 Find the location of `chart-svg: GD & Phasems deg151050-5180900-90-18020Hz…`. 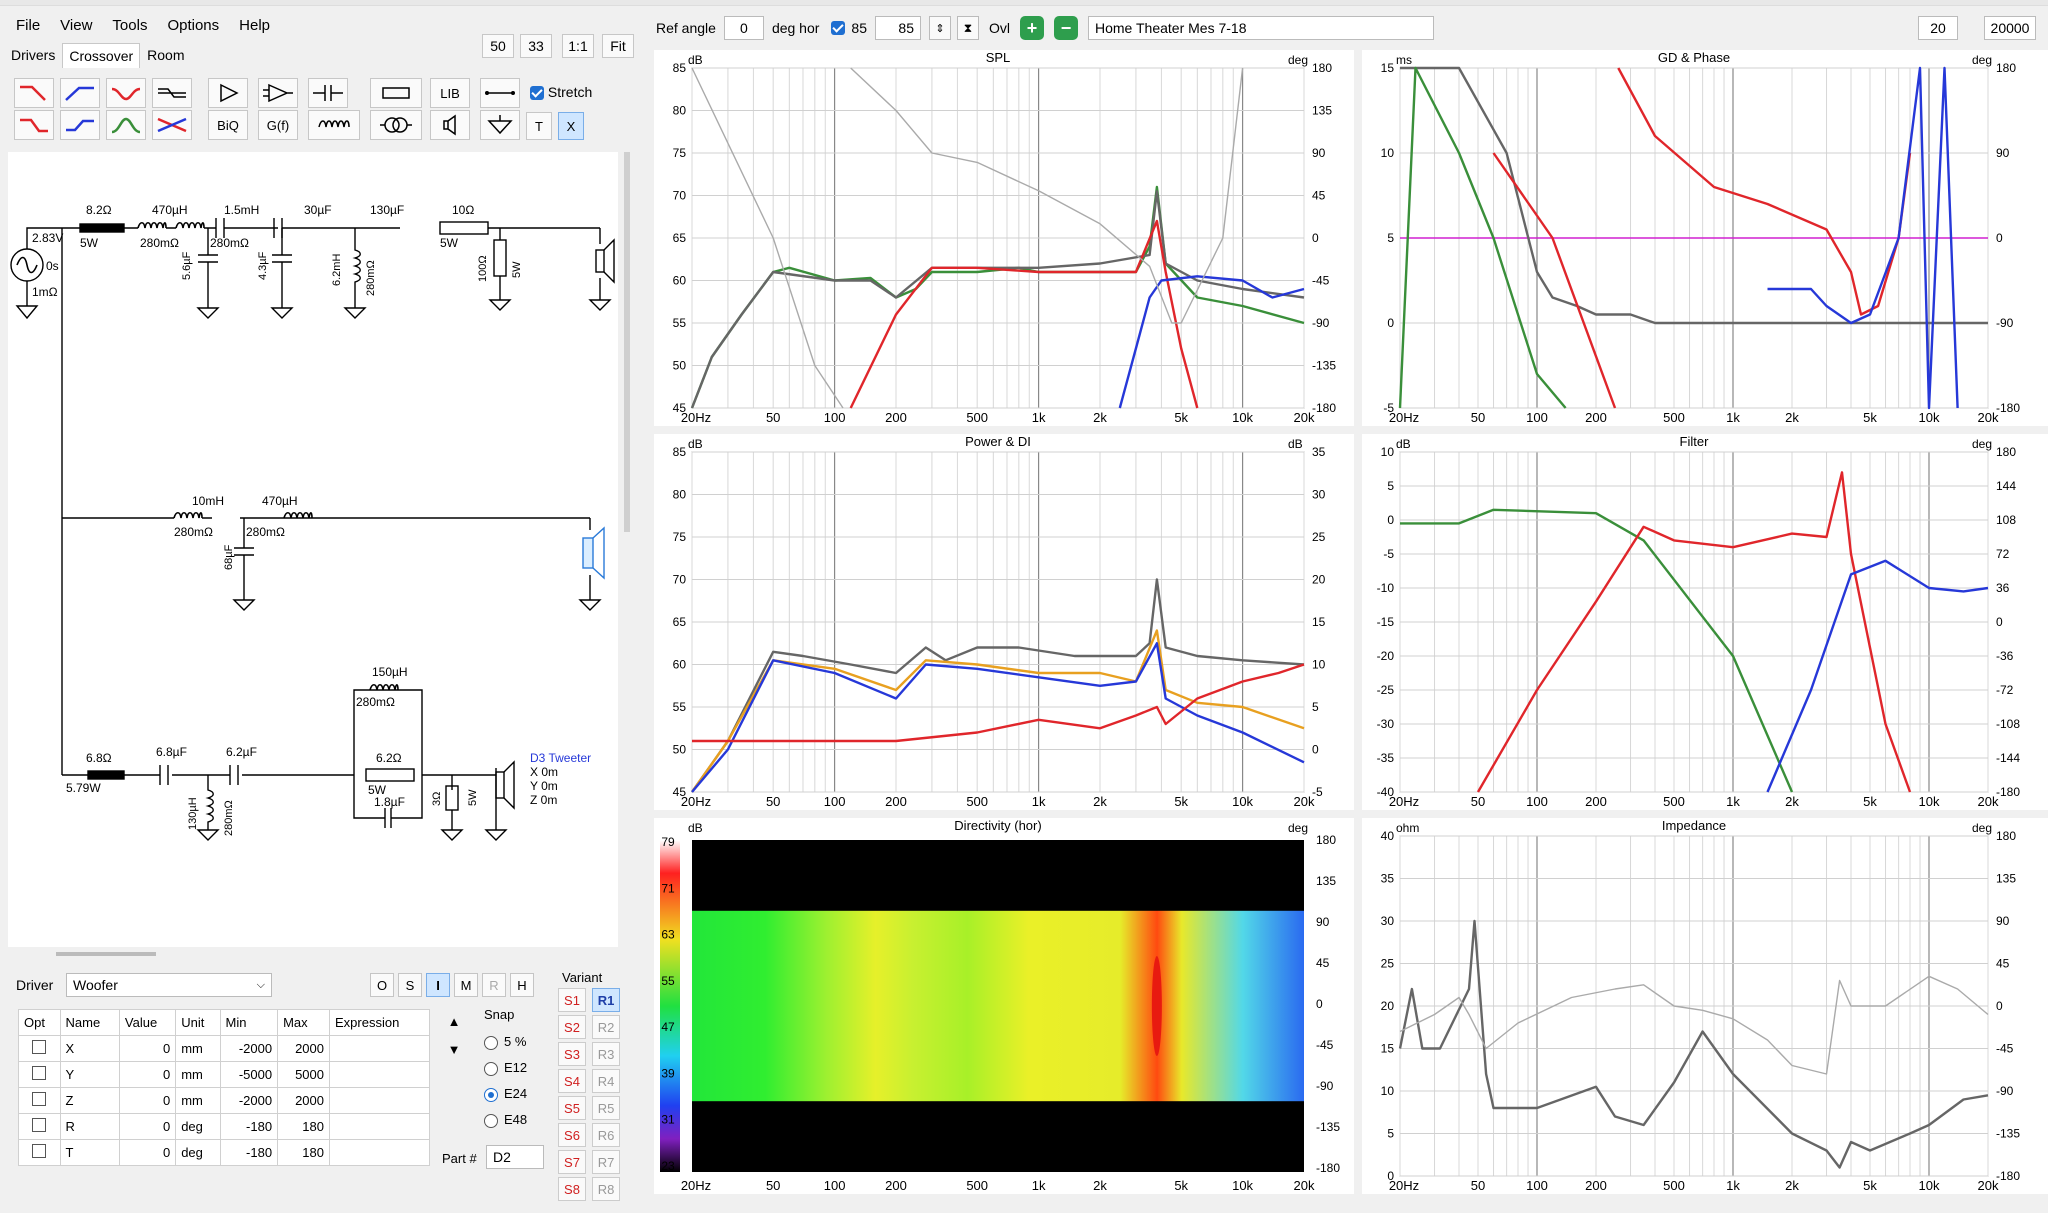

chart-svg: GD & Phasems deg151050-5180900-90-18020Hz… is located at coordinates (1705, 238).